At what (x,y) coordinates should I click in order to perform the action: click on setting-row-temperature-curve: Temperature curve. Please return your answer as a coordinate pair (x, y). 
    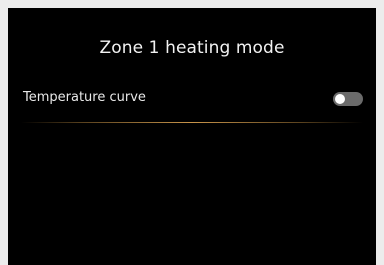
    Looking at the image, I should click on (192, 104).